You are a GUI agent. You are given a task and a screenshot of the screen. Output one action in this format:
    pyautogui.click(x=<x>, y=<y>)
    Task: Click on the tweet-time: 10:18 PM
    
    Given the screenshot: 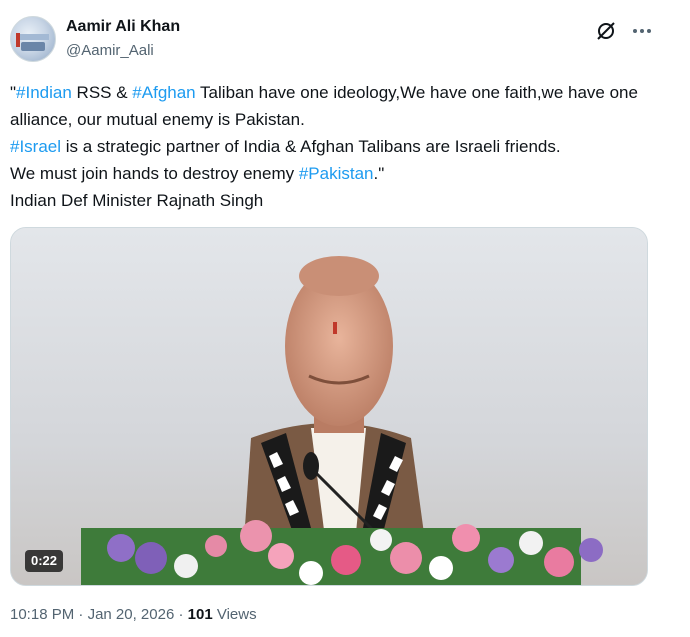 What is the action you would take?
    pyautogui.click(x=42, y=614)
    